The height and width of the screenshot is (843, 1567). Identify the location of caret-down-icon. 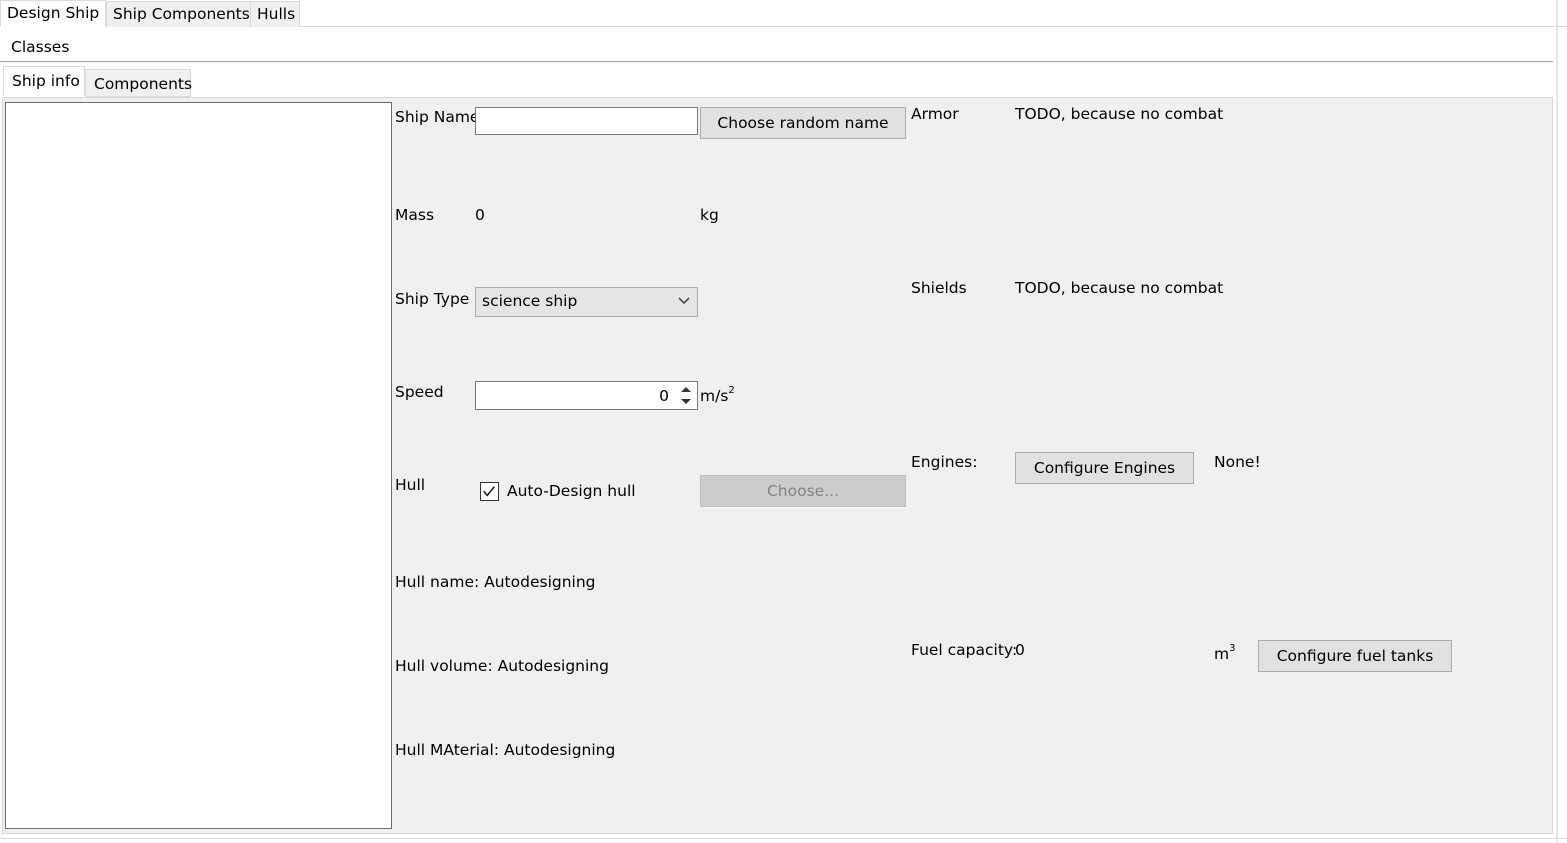
(686, 402).